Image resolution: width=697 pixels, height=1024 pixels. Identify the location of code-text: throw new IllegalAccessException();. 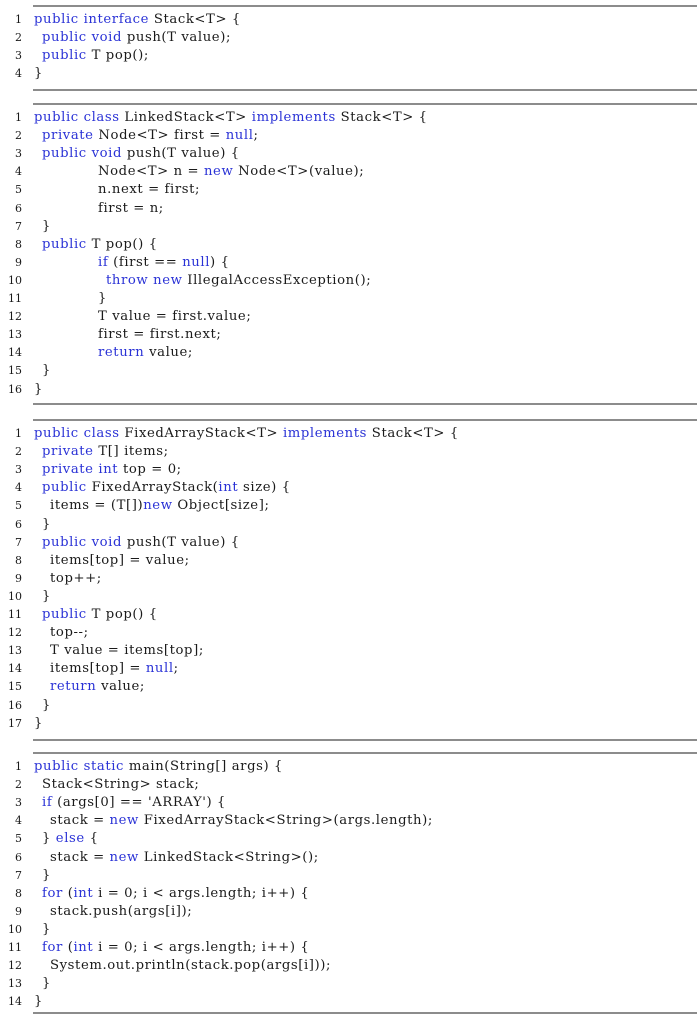
(238, 281).